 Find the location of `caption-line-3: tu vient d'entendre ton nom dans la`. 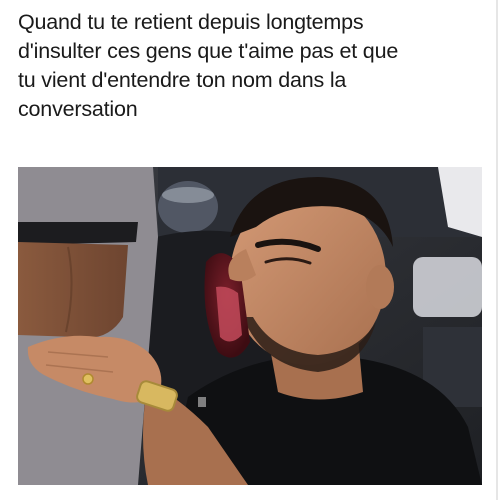

caption-line-3: tu vient d'entendre ton nom dans la is located at coordinates (182, 80).